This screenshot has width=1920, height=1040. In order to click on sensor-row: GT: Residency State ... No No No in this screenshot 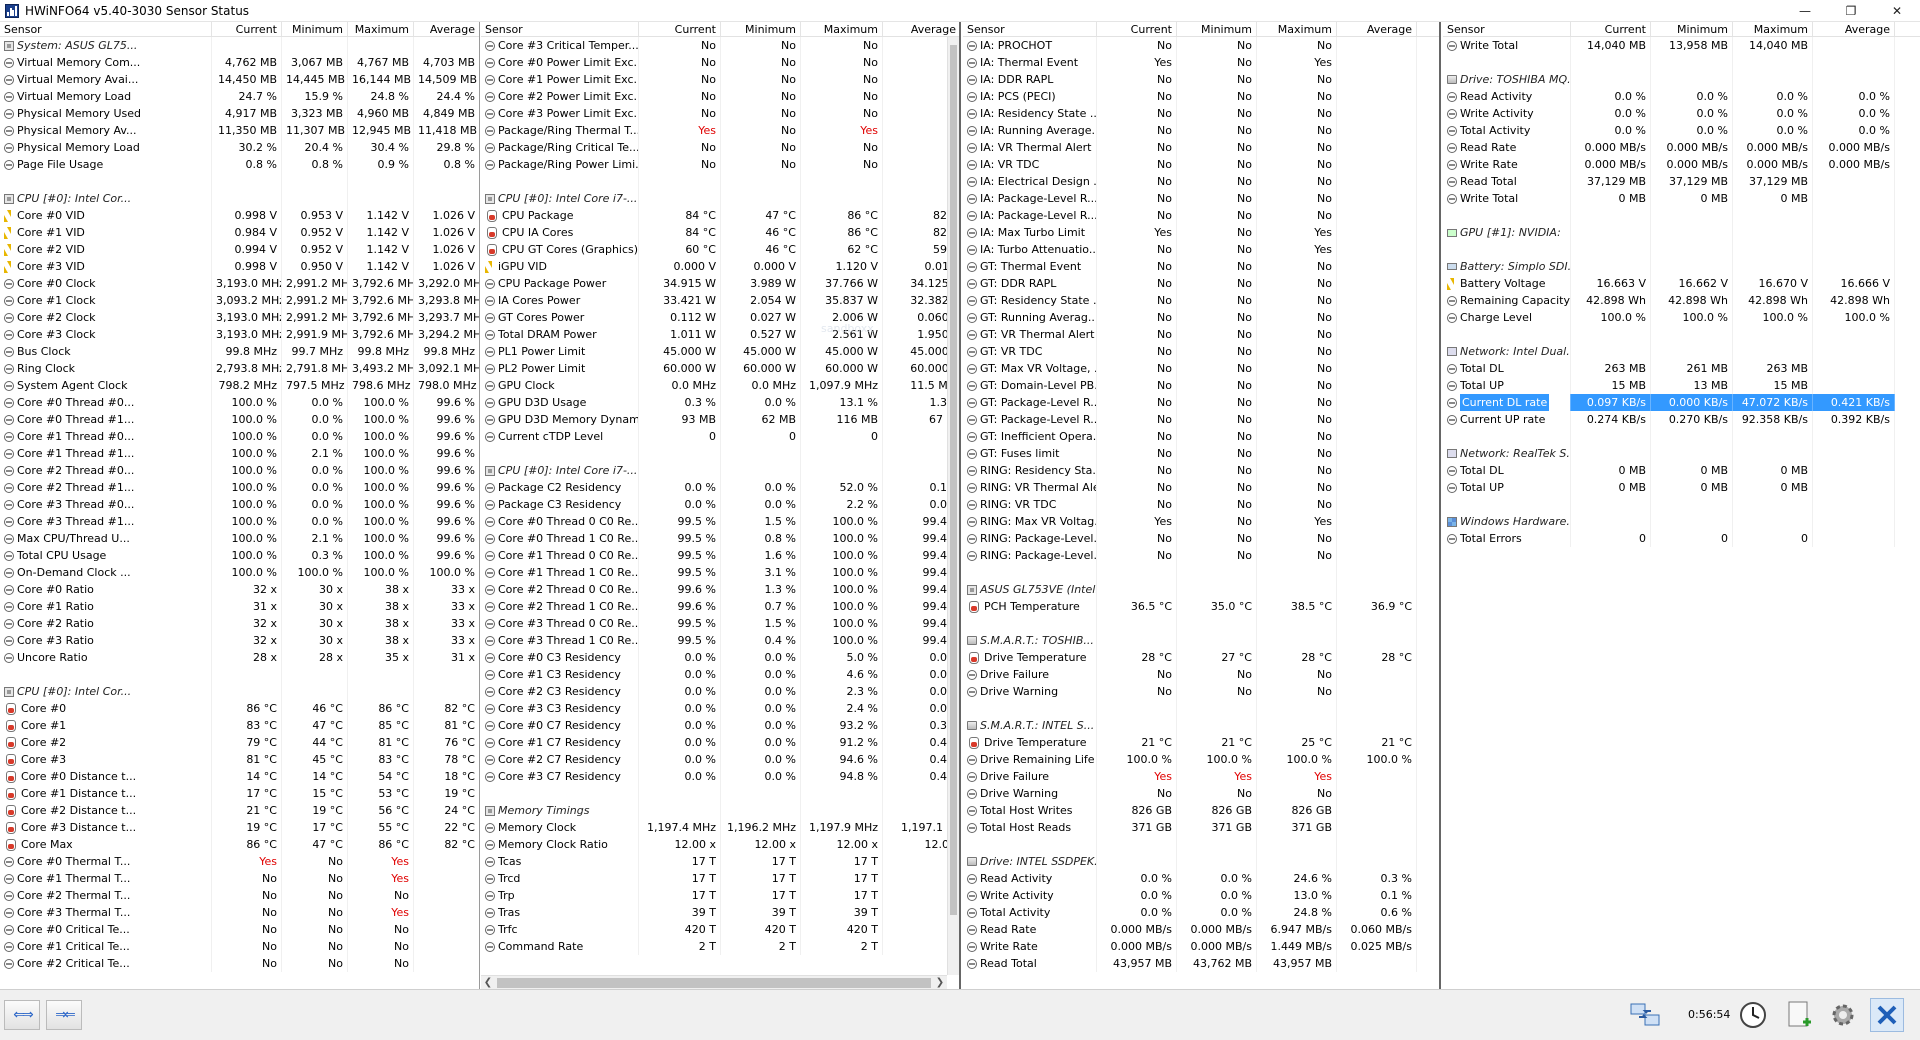, I will do `click(1201, 300)`.